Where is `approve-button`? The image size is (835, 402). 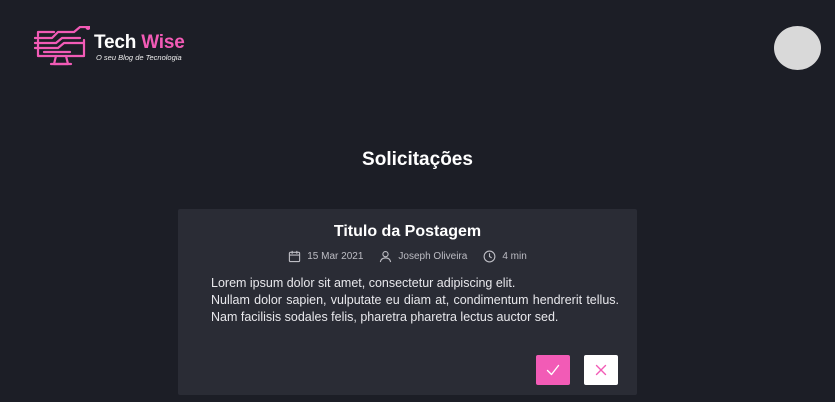
approve-button is located at coordinates (553, 370).